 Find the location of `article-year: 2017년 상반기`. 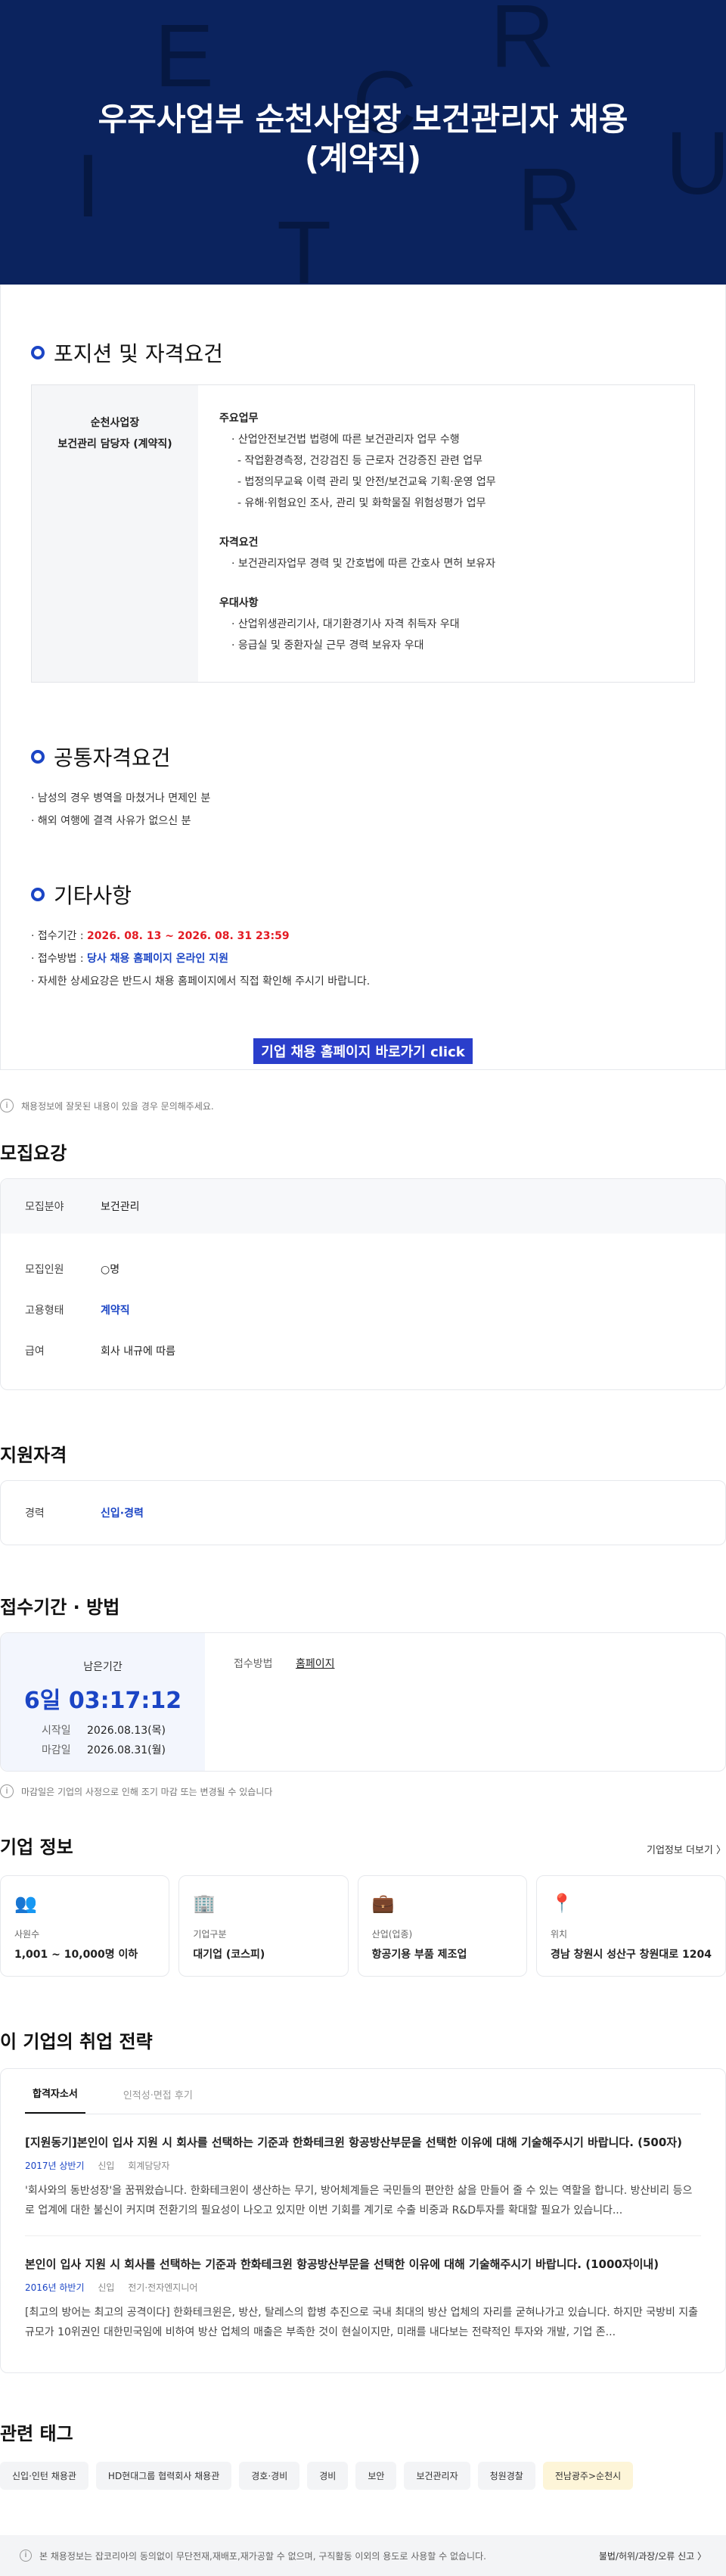

article-year: 2017년 상반기 is located at coordinates (55, 2166).